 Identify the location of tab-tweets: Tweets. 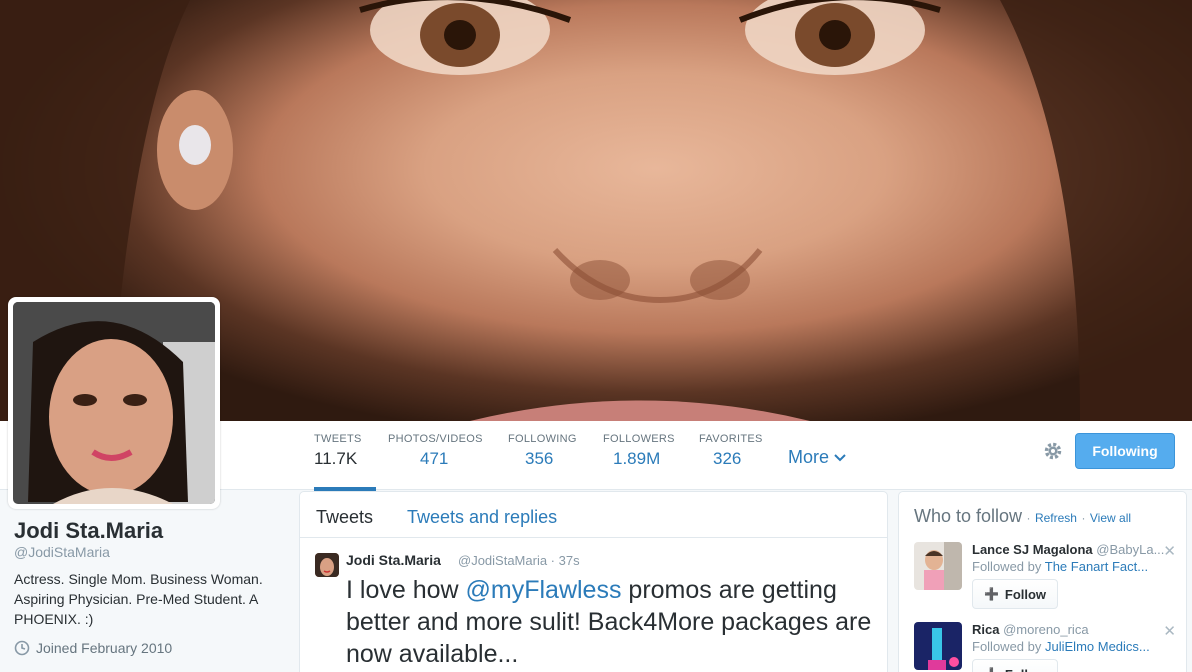
(344, 517).